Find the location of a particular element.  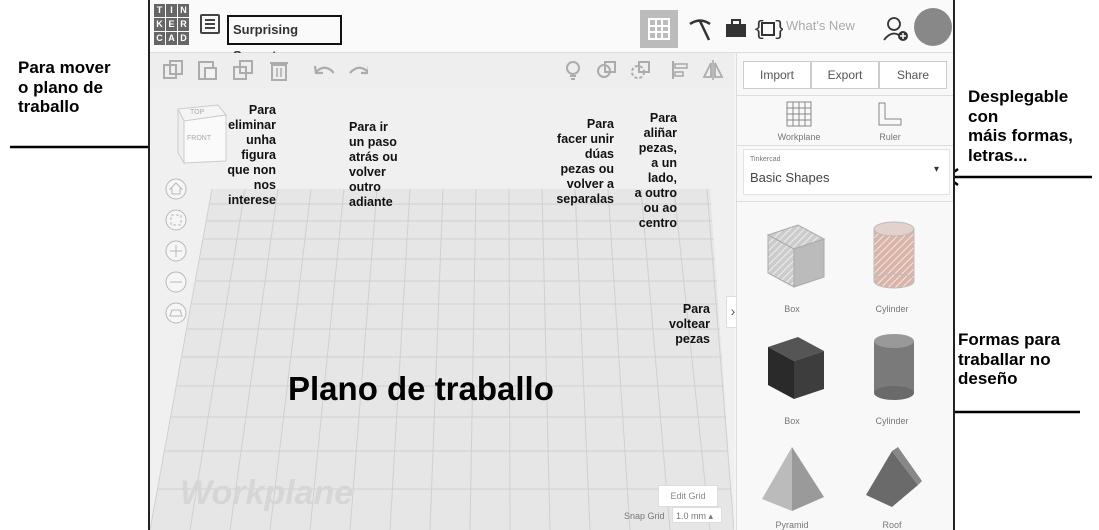

workplane-tool-label: Workplane is located at coordinates (799, 137).